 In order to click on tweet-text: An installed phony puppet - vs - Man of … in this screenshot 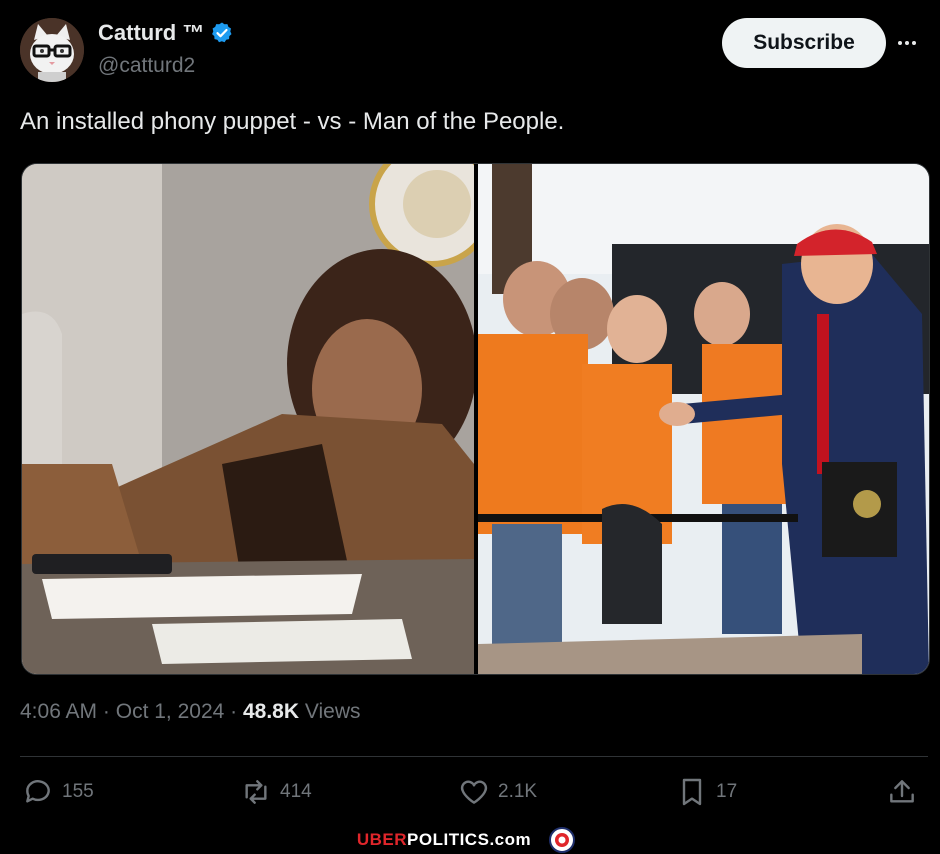, I will do `click(292, 121)`.